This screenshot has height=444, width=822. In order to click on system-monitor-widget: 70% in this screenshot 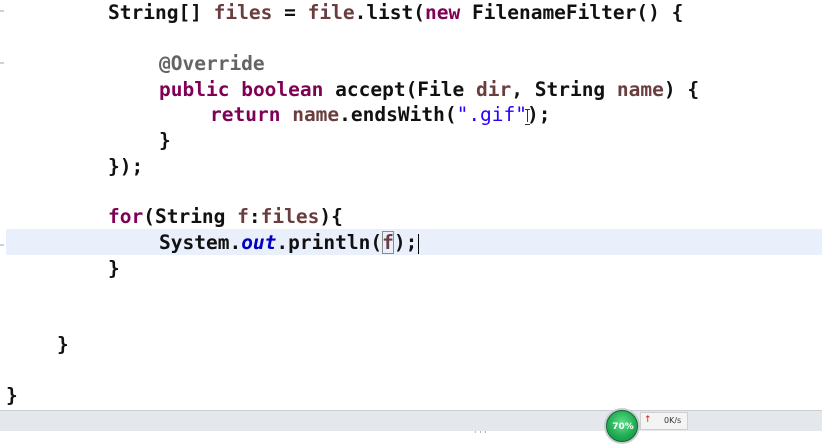, I will do `click(622, 426)`.